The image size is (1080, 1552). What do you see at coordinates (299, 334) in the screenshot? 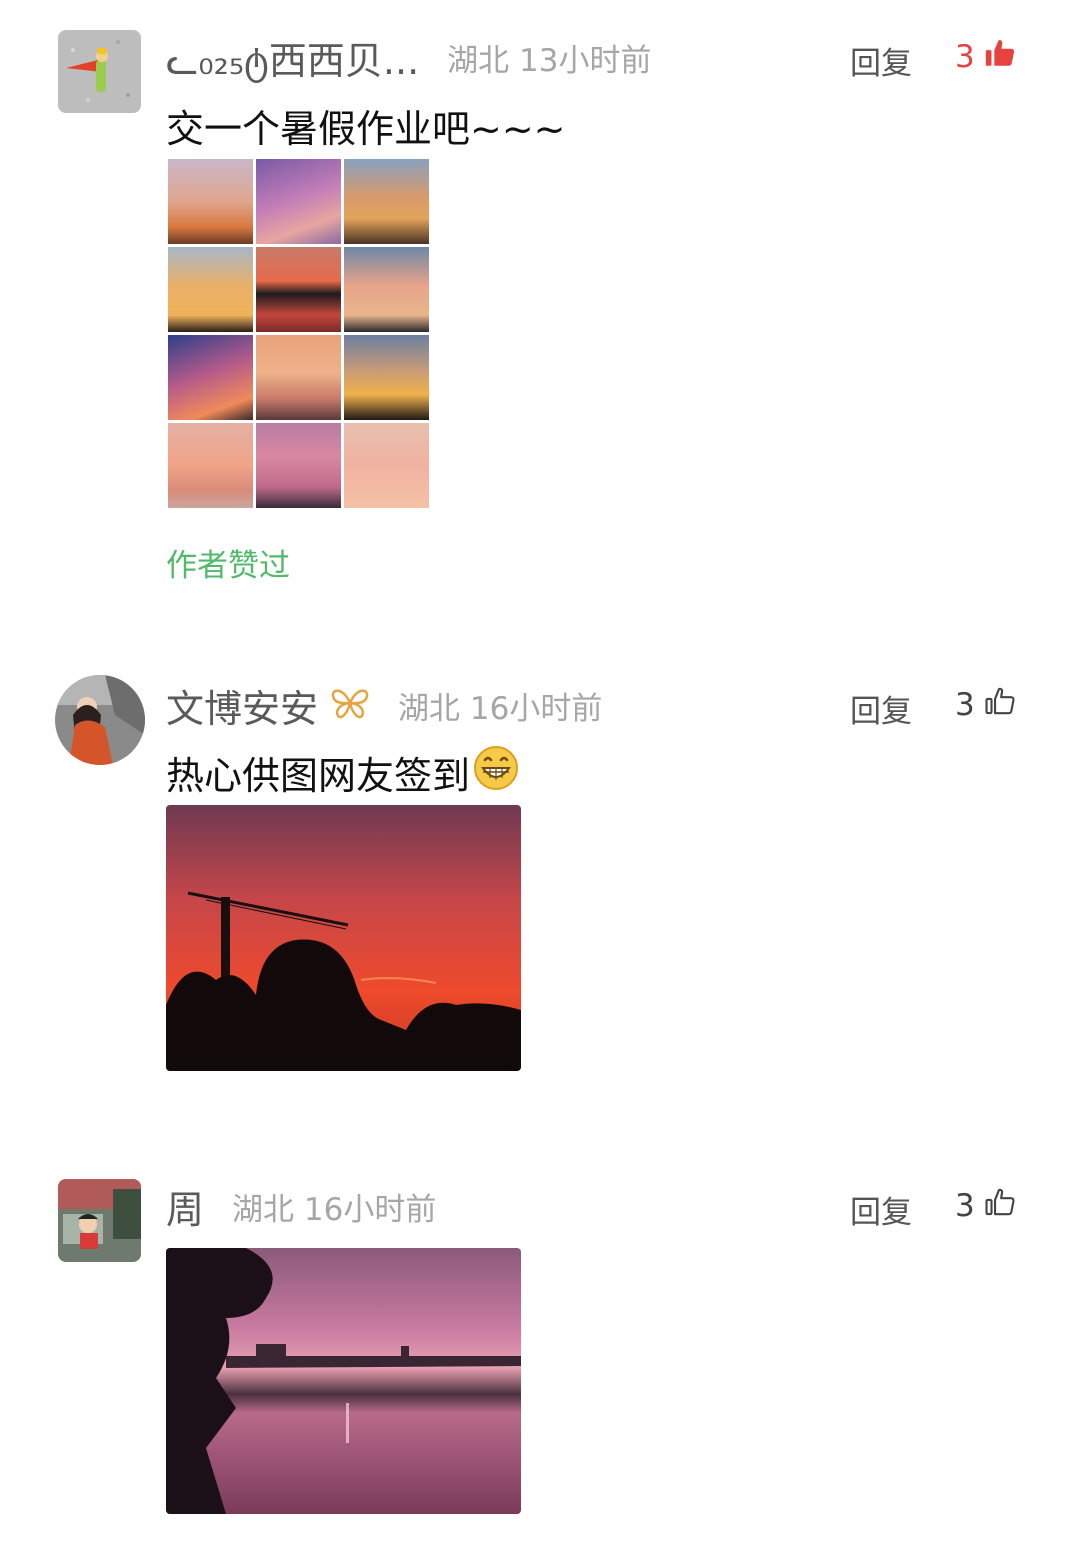
I see `image-grid` at bounding box center [299, 334].